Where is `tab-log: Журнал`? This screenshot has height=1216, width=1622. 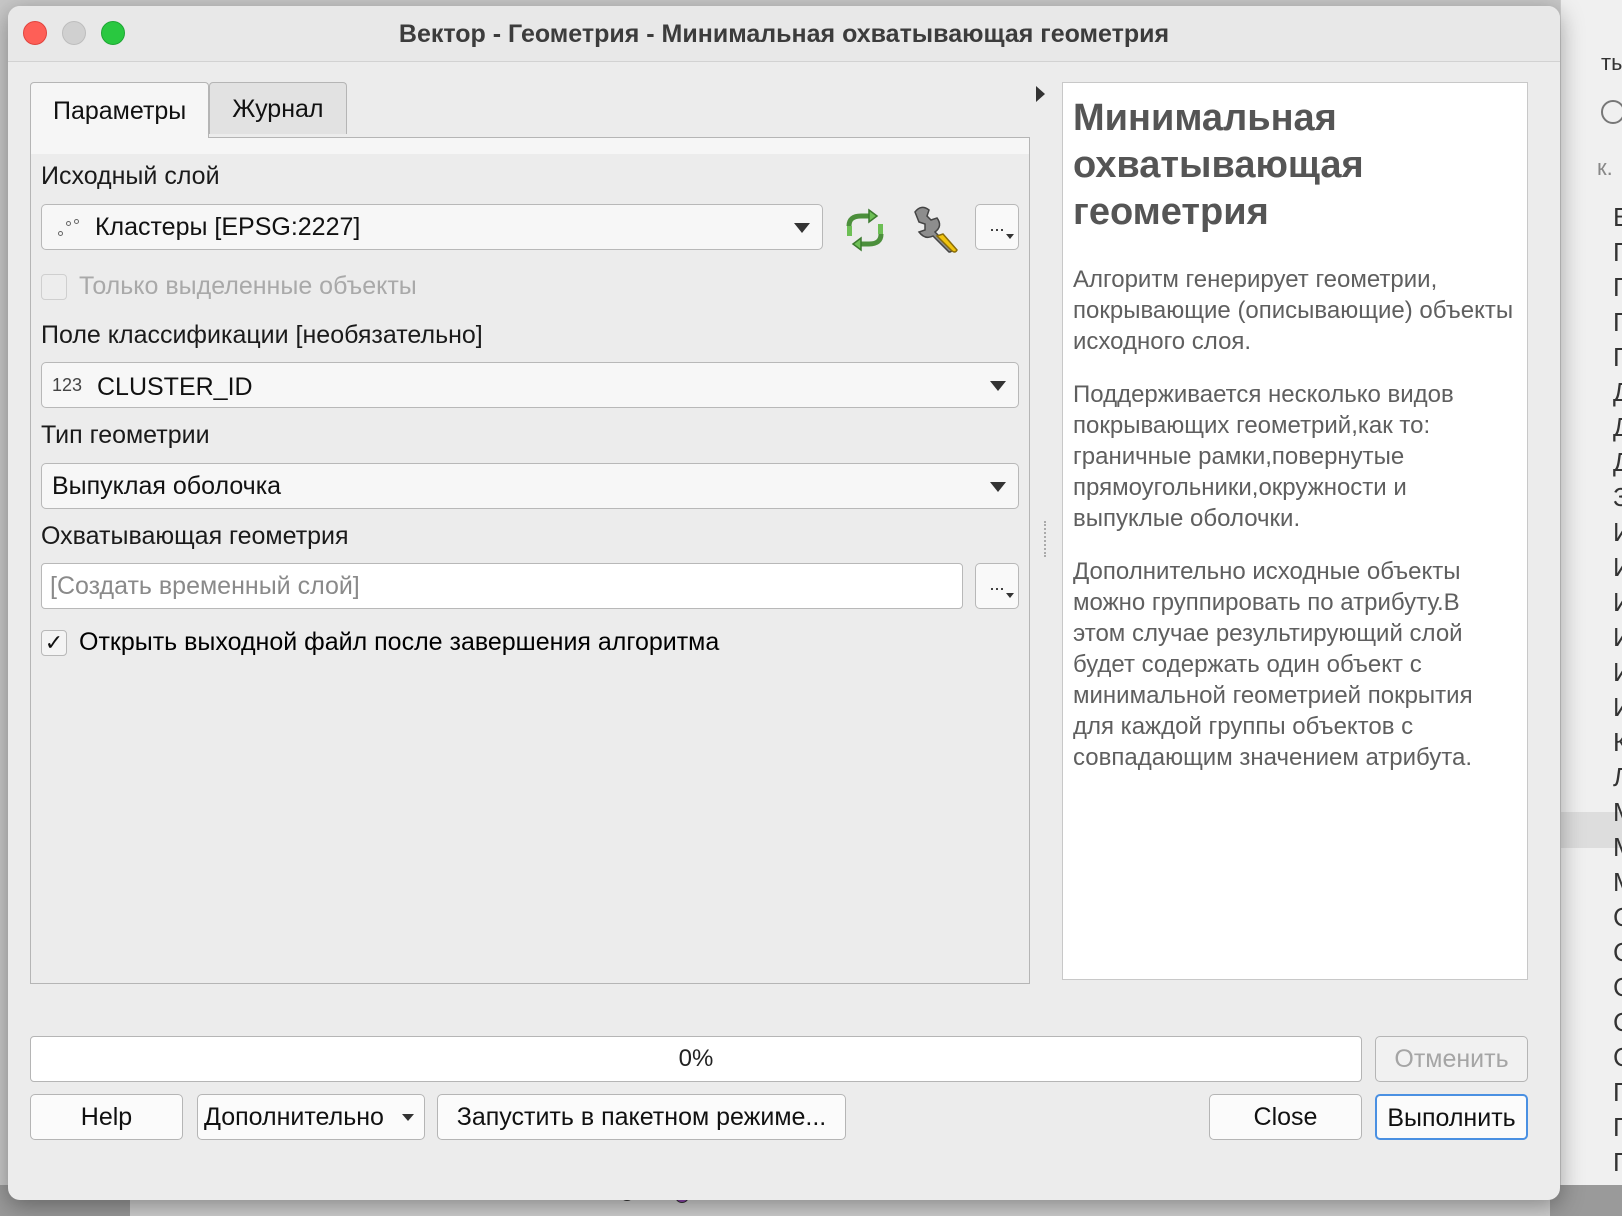
tab-log: Журнал is located at coordinates (278, 108).